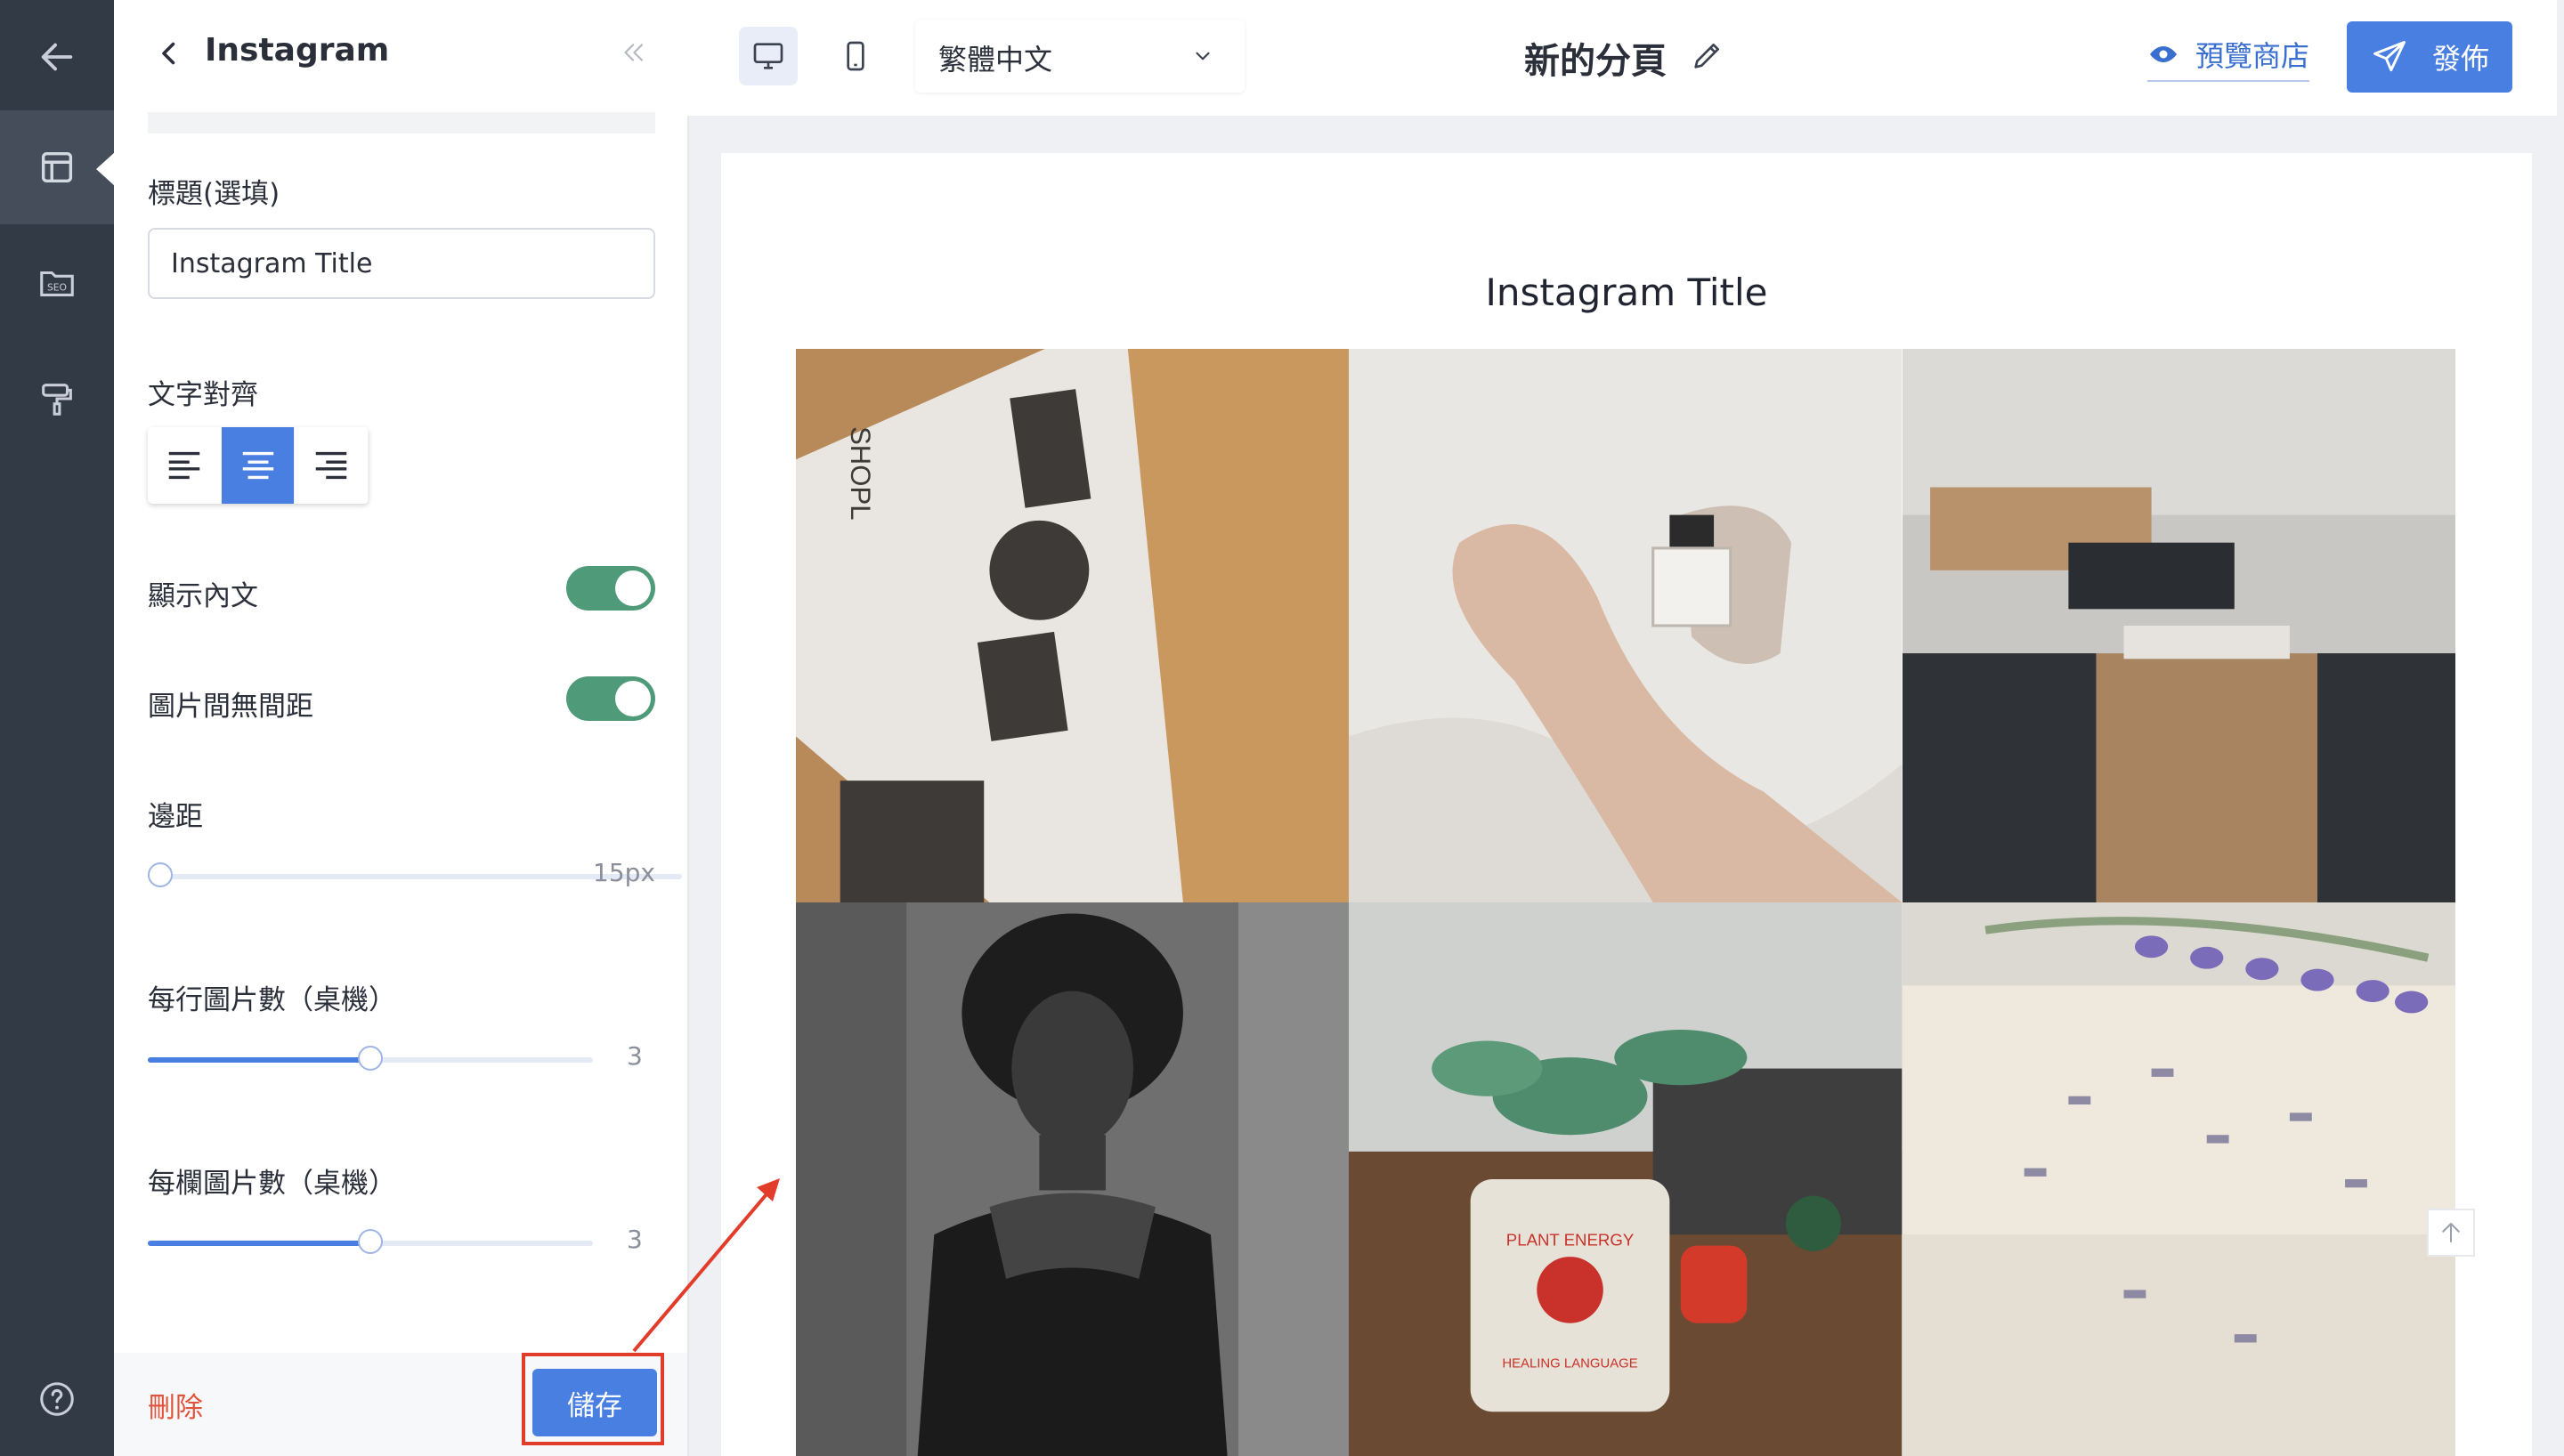 Image resolution: width=2564 pixels, height=1456 pixels. Describe the element at coordinates (175, 1405) in the screenshot. I see `delete-button: 刪除` at that location.